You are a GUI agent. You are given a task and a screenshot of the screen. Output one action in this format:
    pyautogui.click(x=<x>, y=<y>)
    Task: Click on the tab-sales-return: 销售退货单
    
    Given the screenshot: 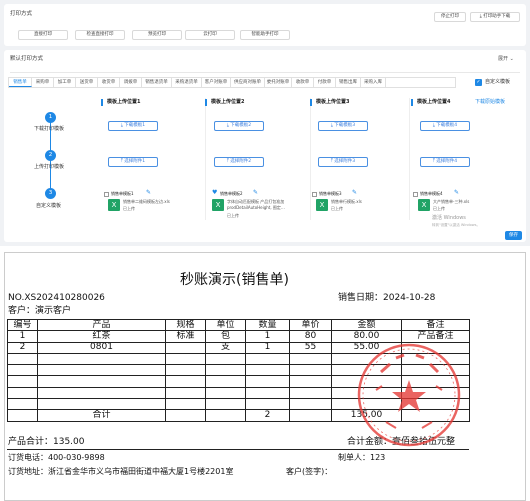 What is the action you would take?
    pyautogui.click(x=157, y=82)
    